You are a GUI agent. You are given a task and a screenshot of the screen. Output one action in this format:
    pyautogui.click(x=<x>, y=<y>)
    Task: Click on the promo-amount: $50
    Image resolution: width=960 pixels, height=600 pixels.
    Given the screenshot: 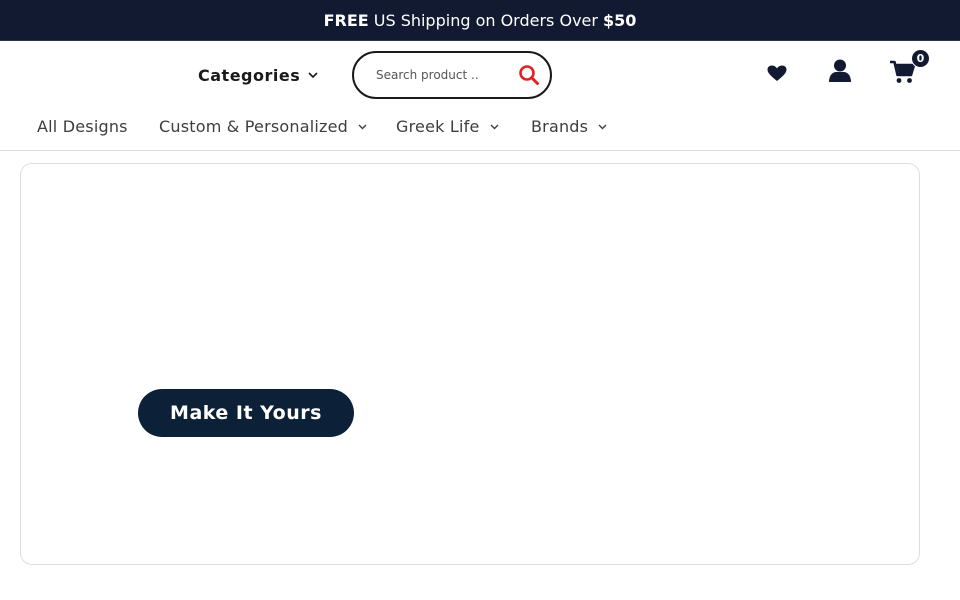 What is the action you would take?
    pyautogui.click(x=619, y=20)
    